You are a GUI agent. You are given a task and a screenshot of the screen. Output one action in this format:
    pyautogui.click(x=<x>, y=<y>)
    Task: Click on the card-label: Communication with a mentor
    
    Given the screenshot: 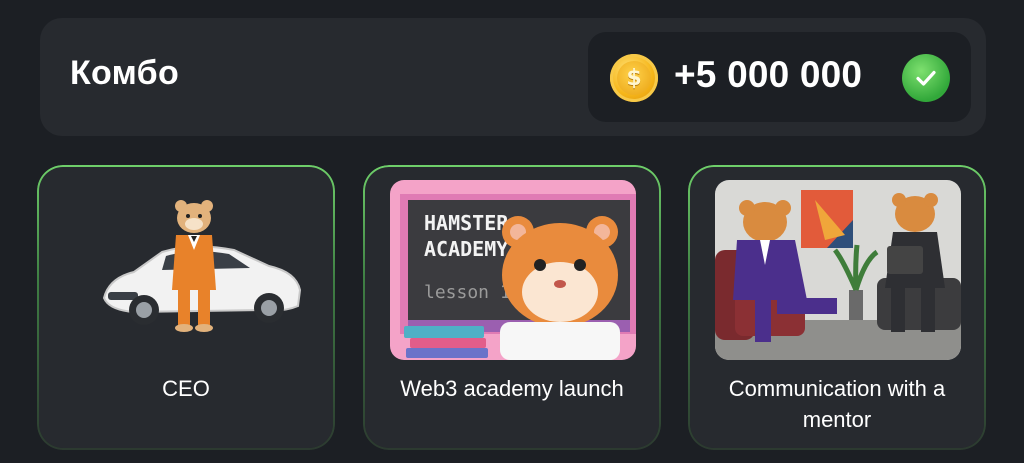 What is the action you would take?
    pyautogui.click(x=837, y=404)
    